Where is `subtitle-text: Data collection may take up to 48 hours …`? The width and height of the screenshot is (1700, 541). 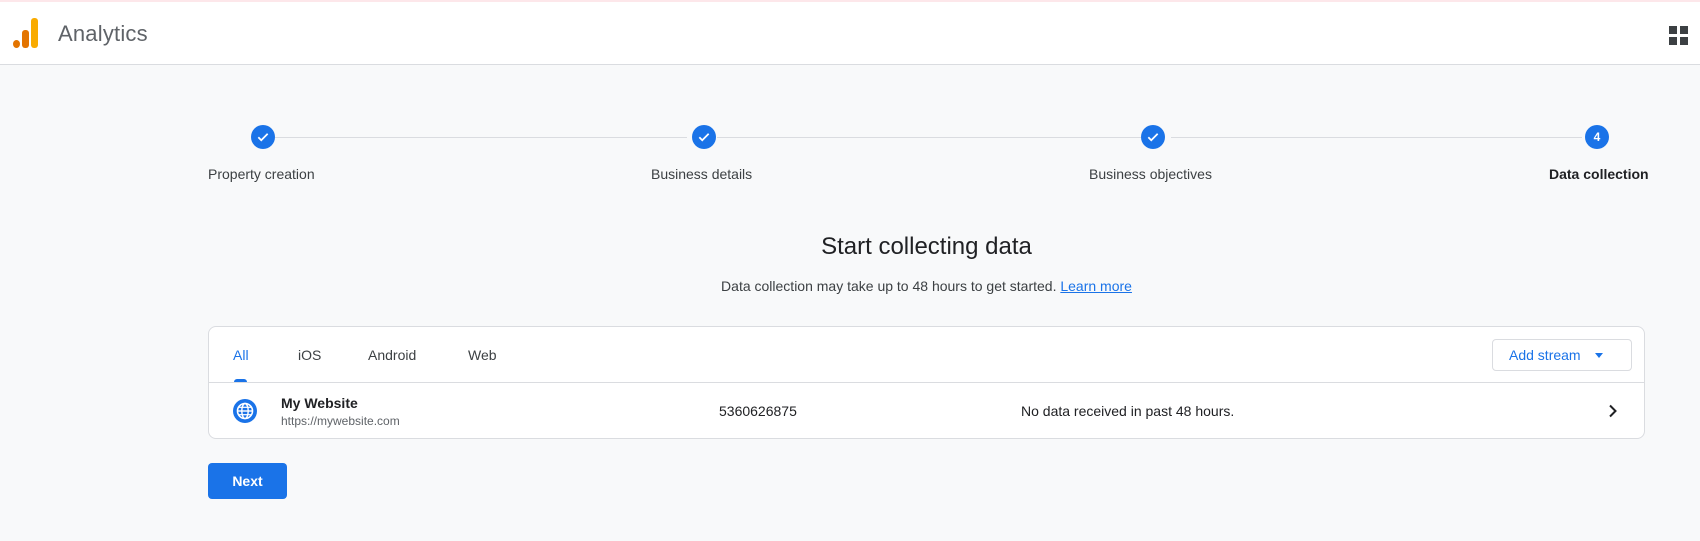
subtitle-text: Data collection may take up to 48 hours … is located at coordinates (889, 286).